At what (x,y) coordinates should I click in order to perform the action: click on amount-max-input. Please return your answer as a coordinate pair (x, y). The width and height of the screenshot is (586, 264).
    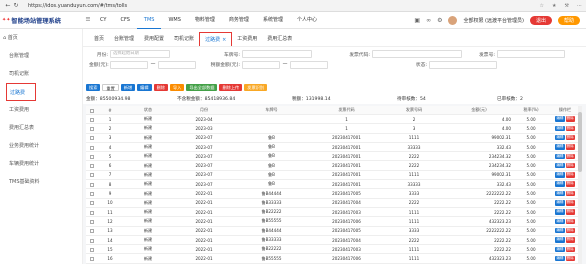
    Looking at the image, I should click on (177, 64).